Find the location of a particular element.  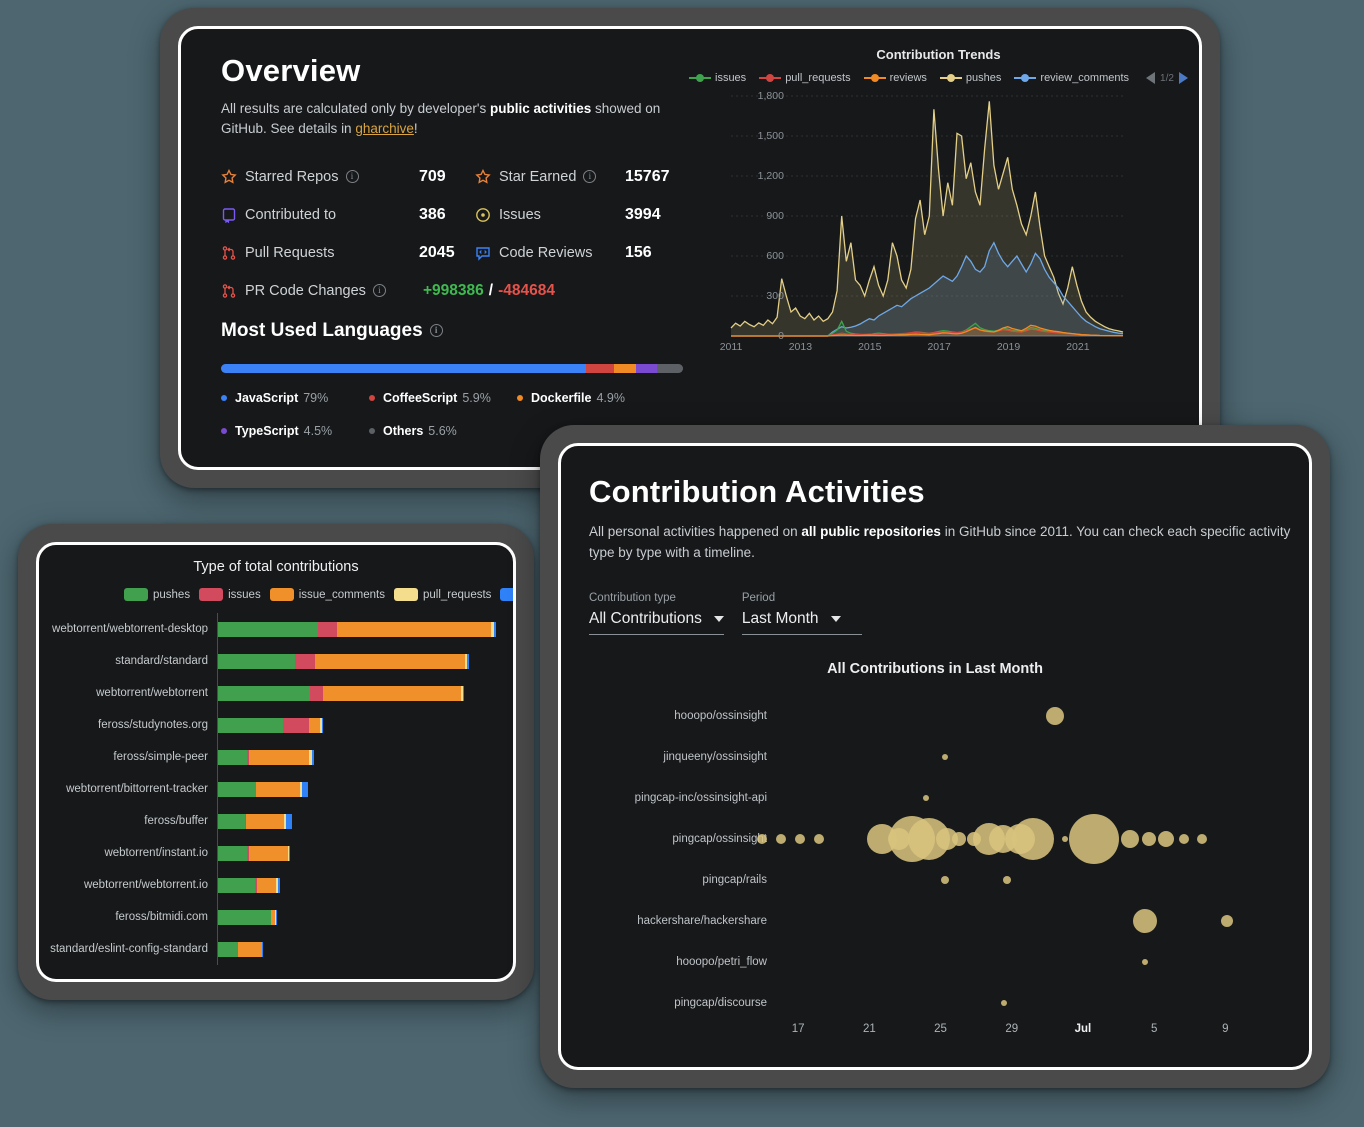

bubble-row-label: hooopo/ossinsight is located at coordinates (720, 716).